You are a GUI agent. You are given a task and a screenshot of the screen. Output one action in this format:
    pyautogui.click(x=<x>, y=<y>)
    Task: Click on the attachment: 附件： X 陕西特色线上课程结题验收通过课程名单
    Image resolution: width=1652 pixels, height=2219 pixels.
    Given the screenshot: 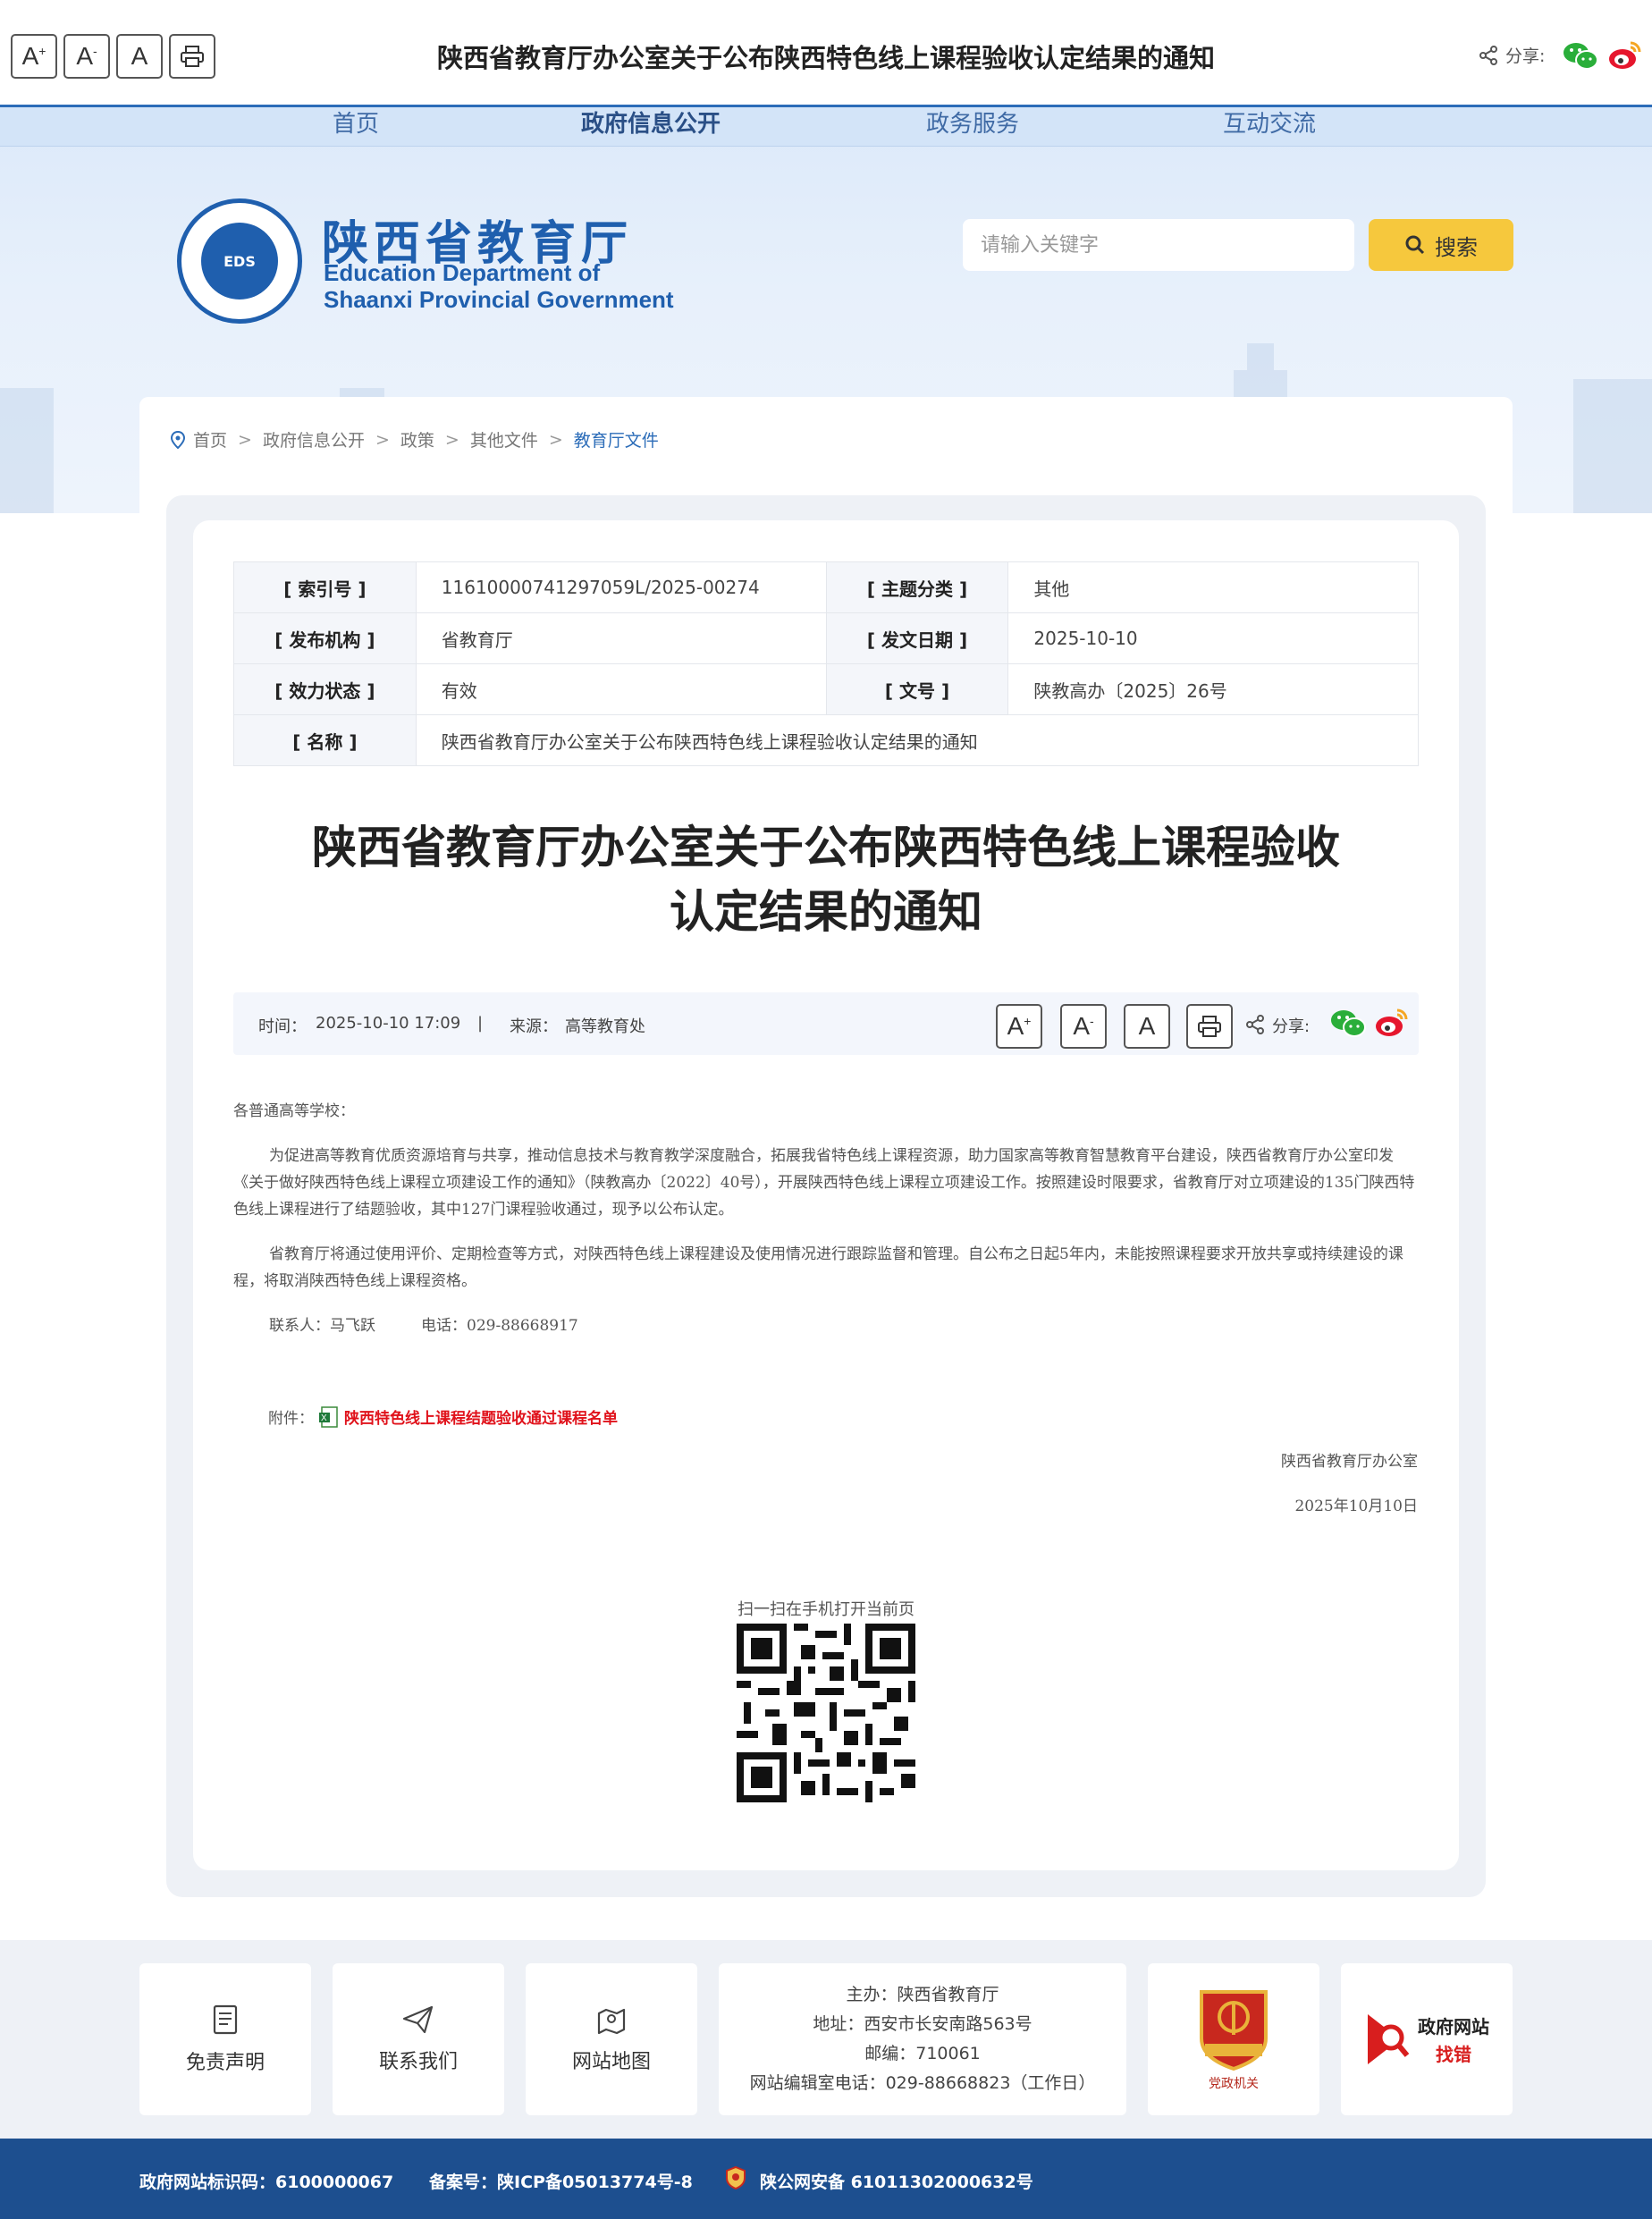 What is the action you would take?
    pyautogui.click(x=443, y=1417)
    